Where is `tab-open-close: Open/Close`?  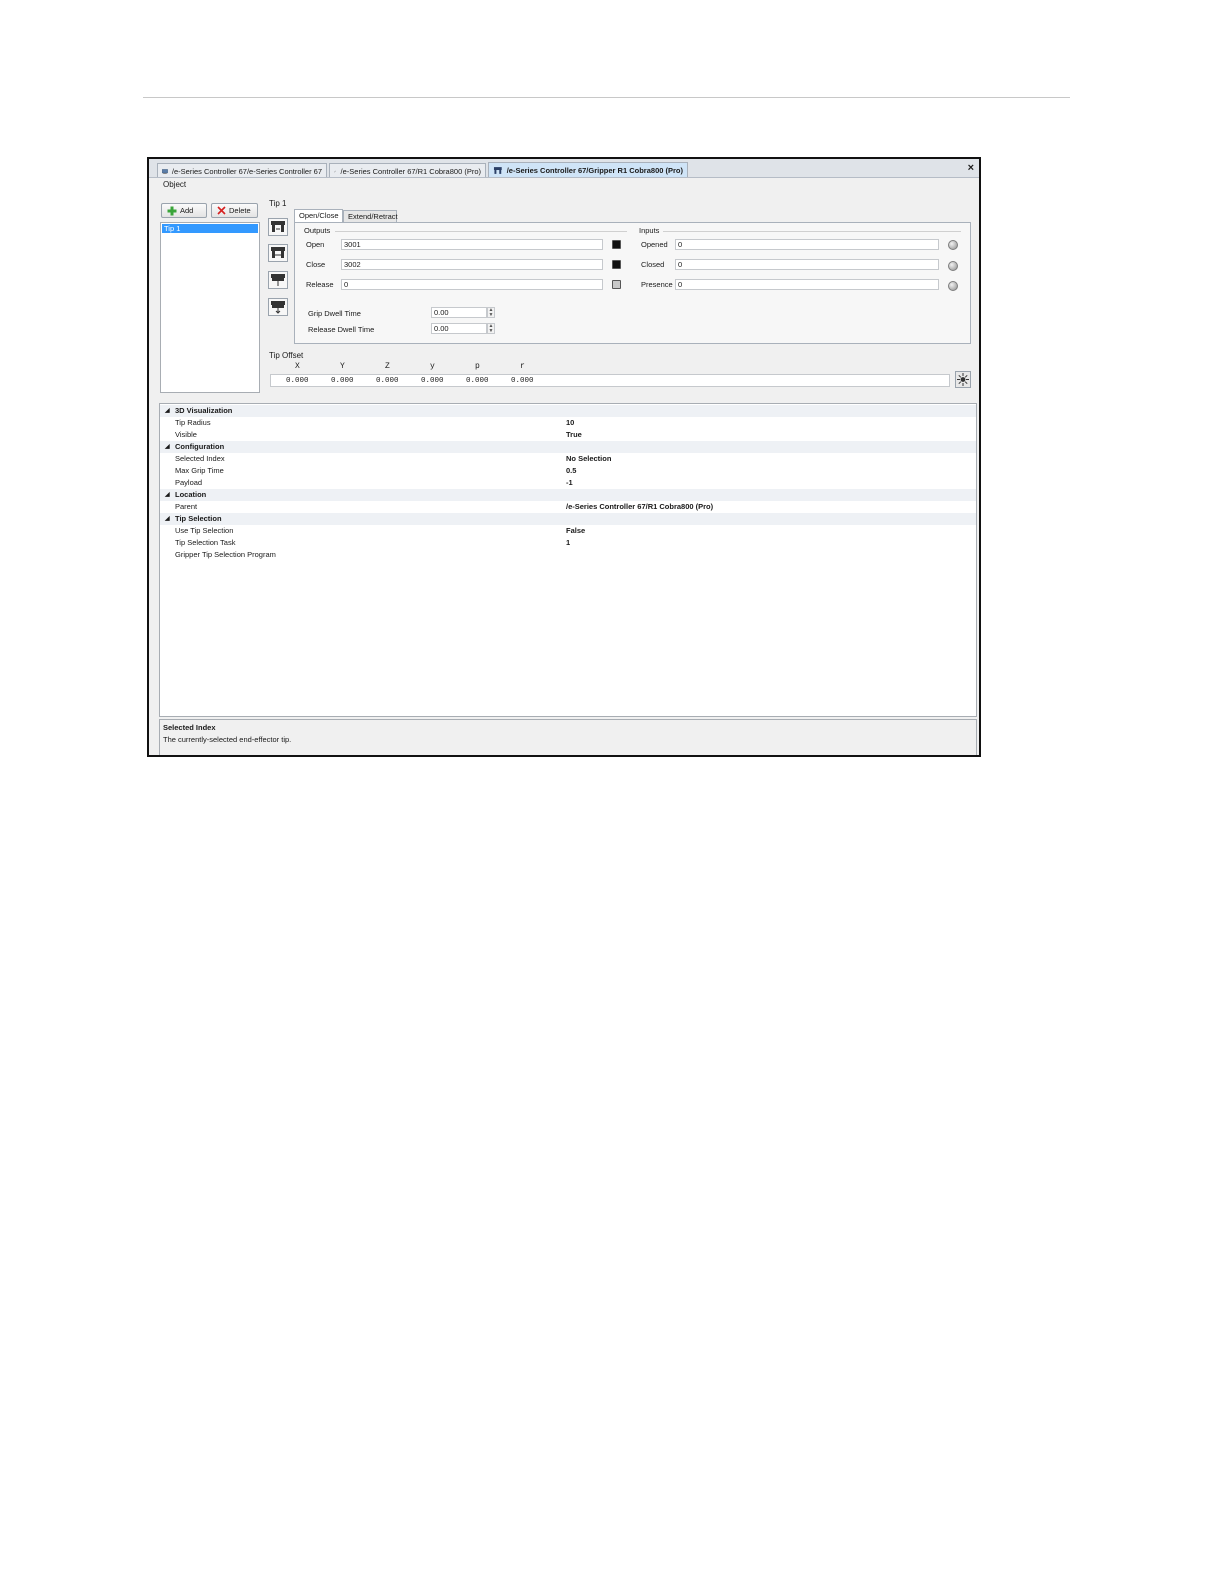 tab-open-close: Open/Close is located at coordinates (318, 216).